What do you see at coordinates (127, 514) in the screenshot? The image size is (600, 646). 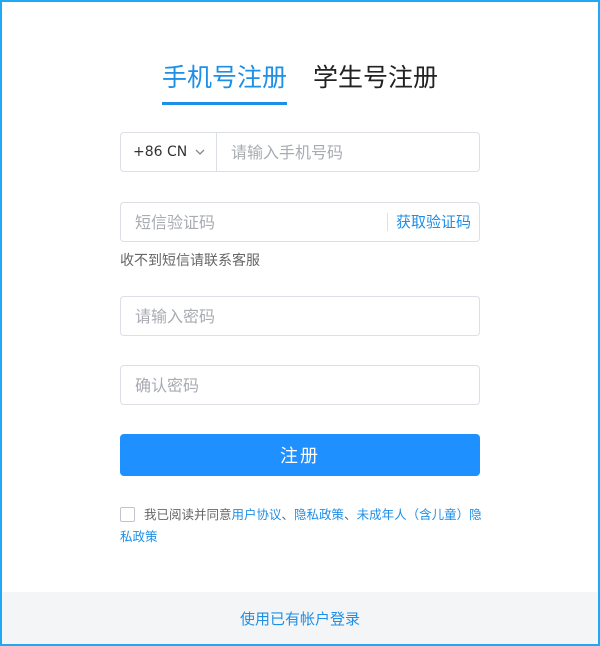 I see `agreement-checkbox` at bounding box center [127, 514].